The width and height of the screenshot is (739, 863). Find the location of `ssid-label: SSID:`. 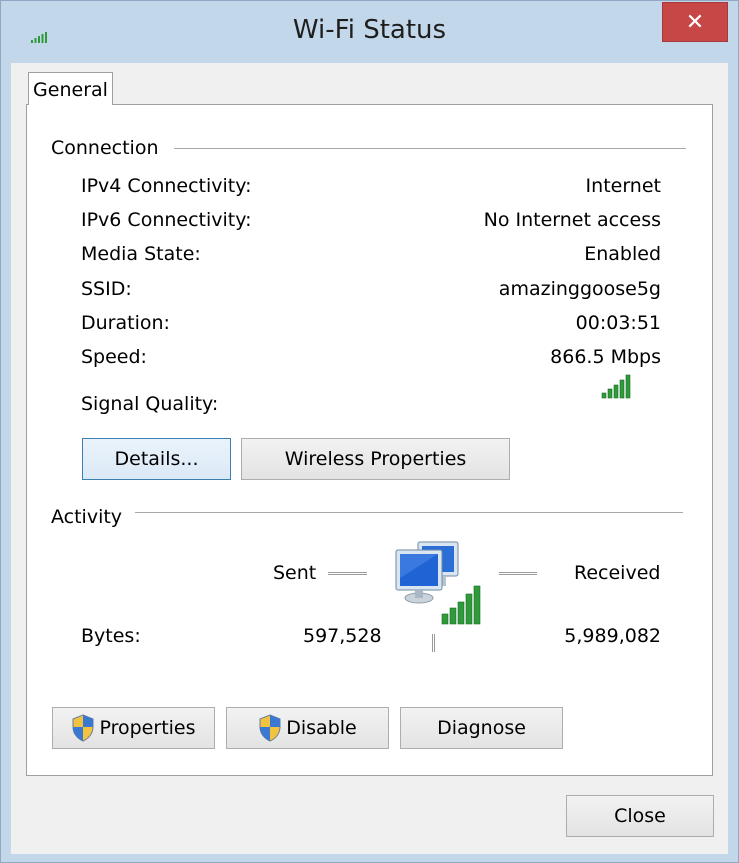

ssid-label: SSID: is located at coordinates (106, 289).